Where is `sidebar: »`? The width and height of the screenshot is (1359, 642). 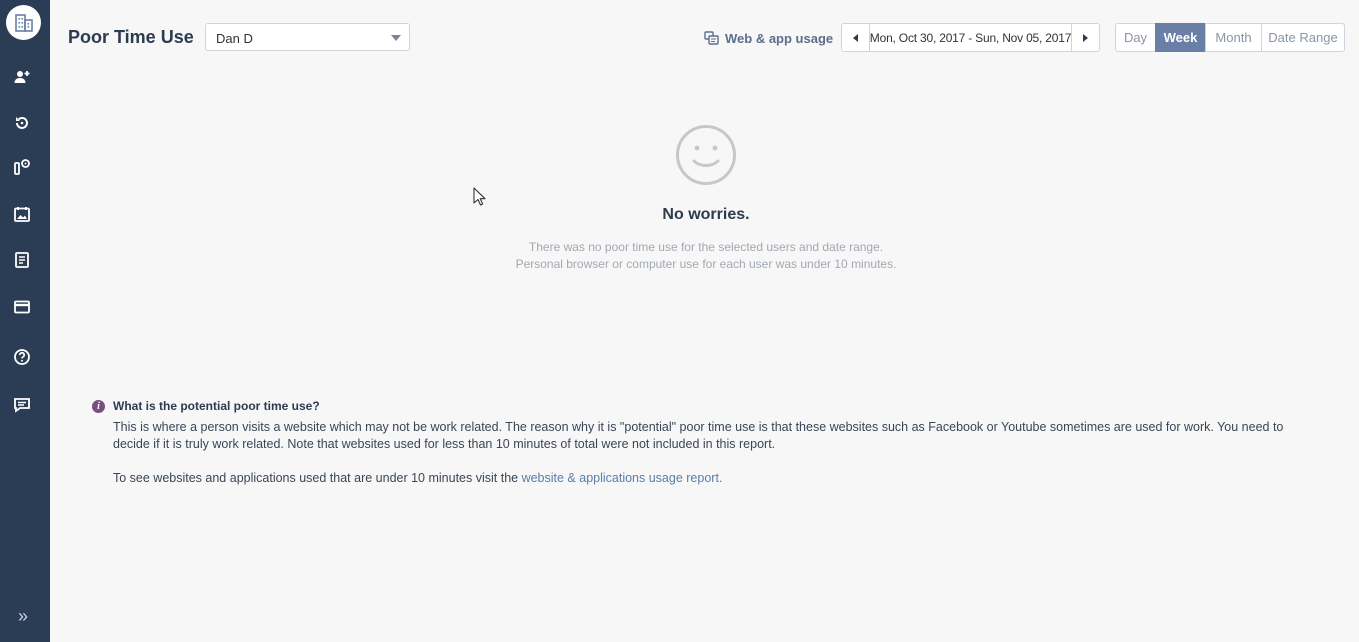
sidebar: » is located at coordinates (25, 321).